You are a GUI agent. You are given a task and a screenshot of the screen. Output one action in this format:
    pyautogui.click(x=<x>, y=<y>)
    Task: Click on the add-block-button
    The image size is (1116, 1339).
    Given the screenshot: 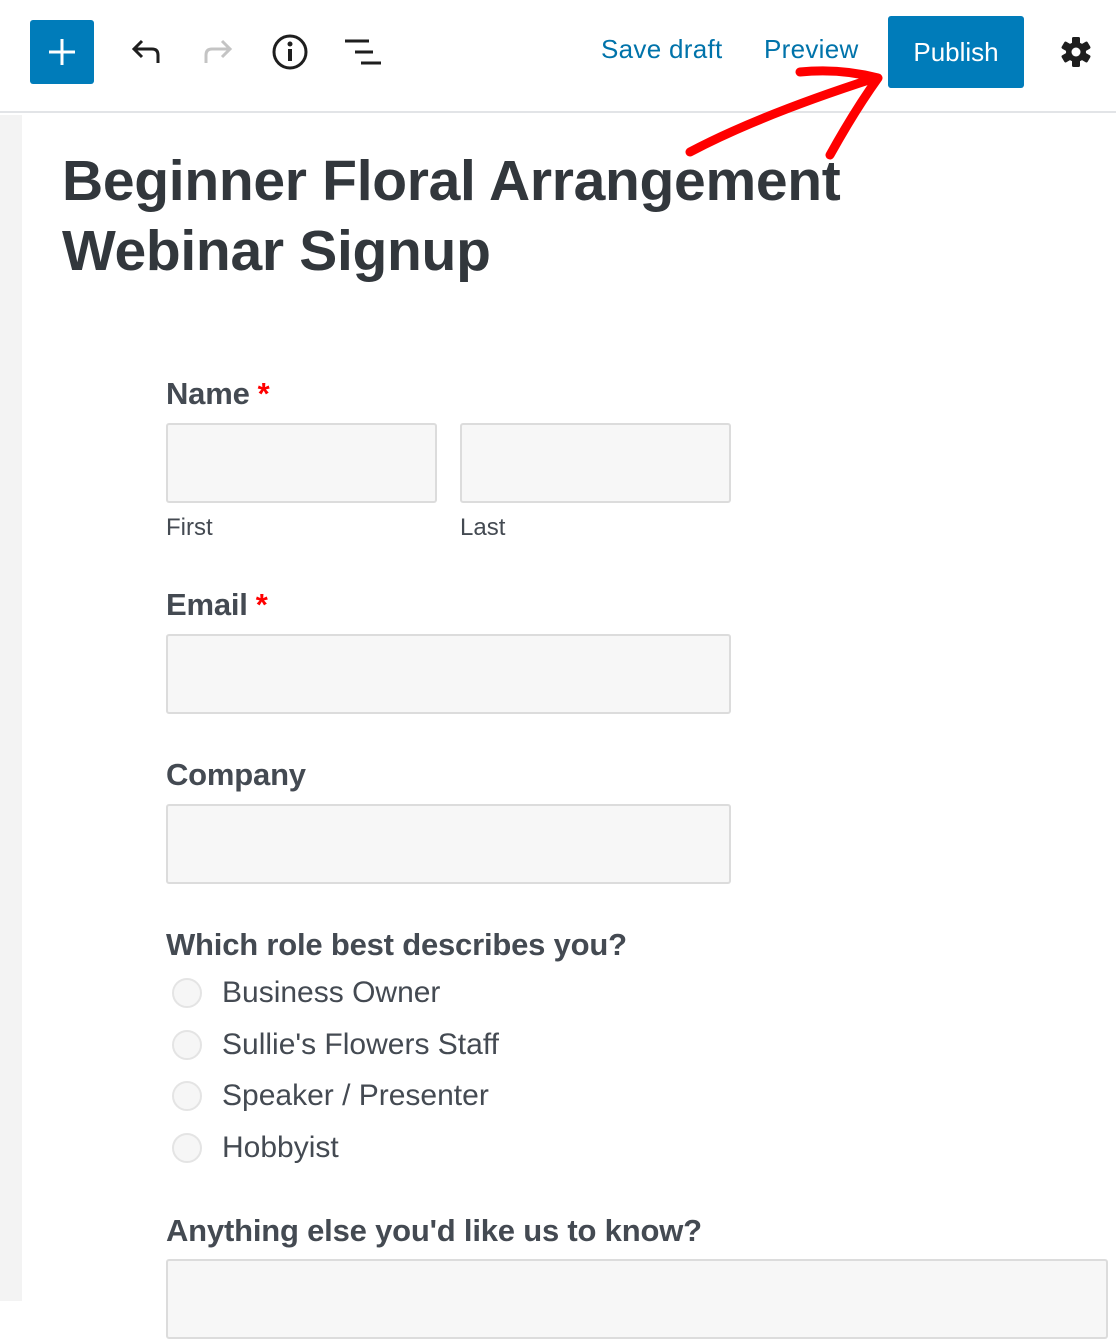 What is the action you would take?
    pyautogui.click(x=62, y=52)
    